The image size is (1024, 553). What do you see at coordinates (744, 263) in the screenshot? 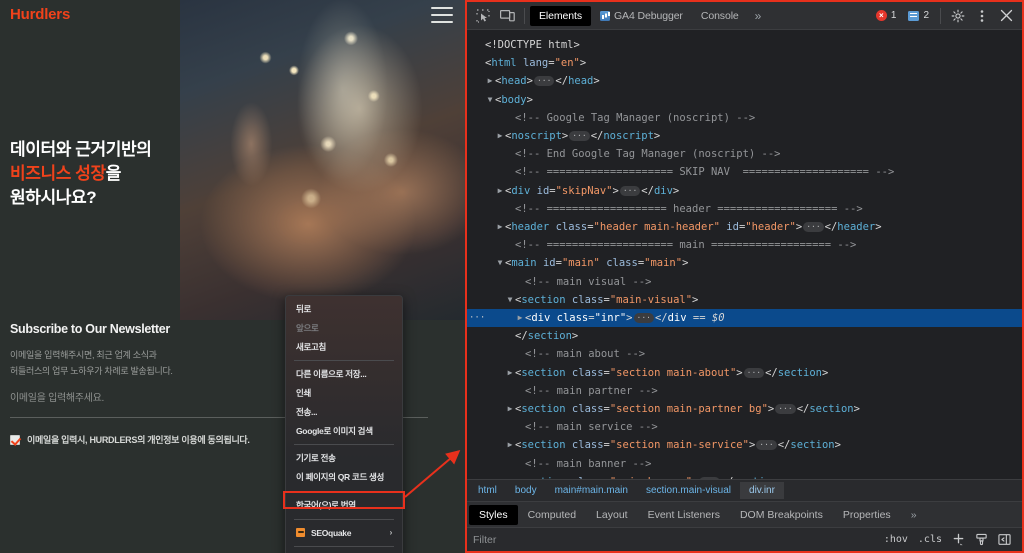
I see `dom-node: ▼ <main id="main" class="main">` at bounding box center [744, 263].